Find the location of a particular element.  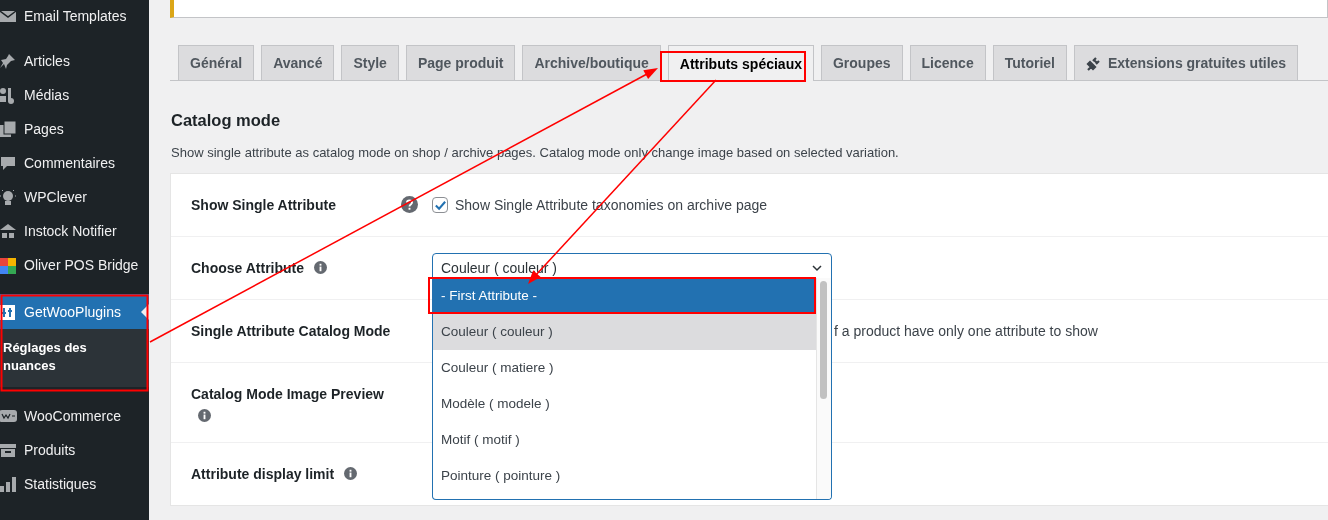

settings-tab: Archive/boutique is located at coordinates (591, 62).